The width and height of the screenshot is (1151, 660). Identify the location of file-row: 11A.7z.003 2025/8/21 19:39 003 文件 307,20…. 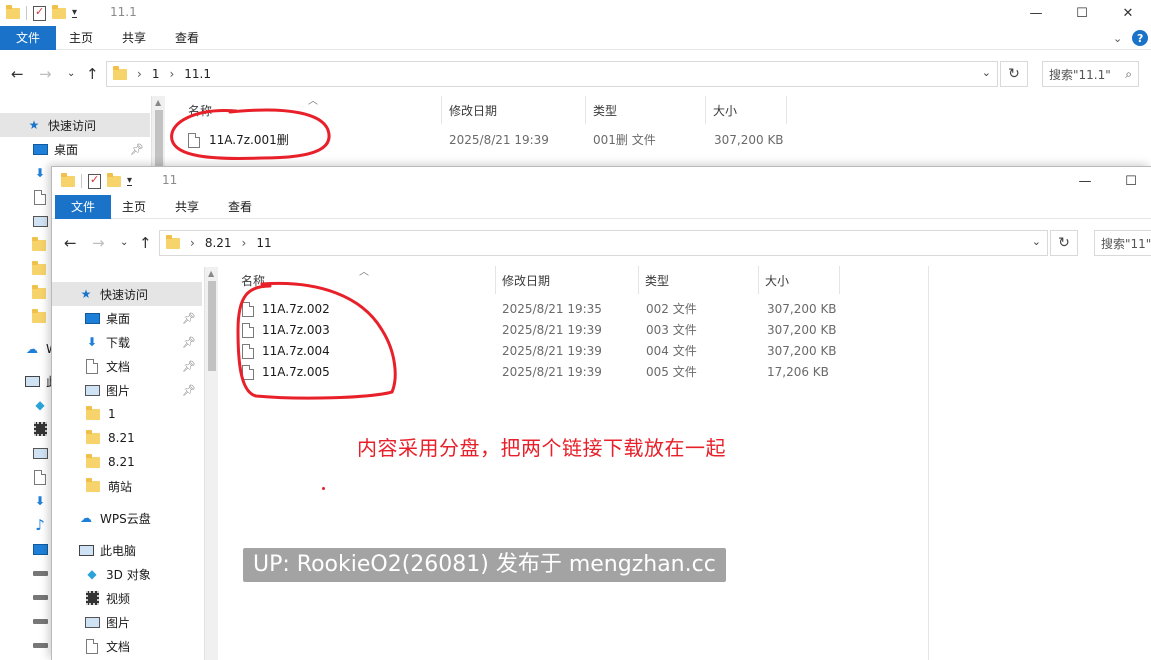
(542, 330).